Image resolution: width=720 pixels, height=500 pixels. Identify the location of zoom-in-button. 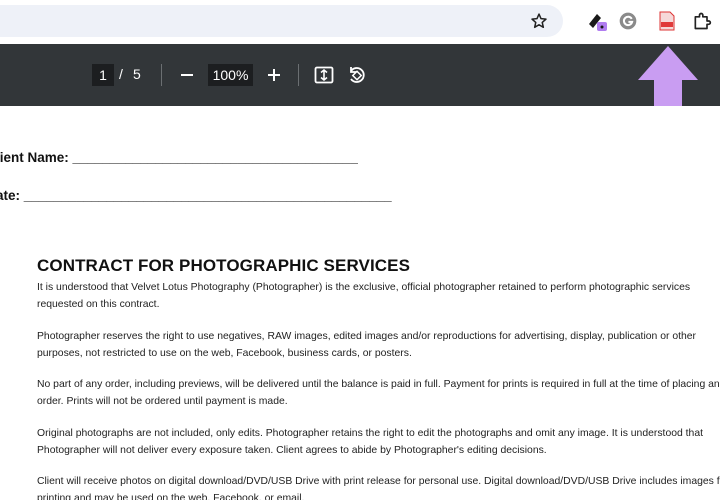
(274, 75).